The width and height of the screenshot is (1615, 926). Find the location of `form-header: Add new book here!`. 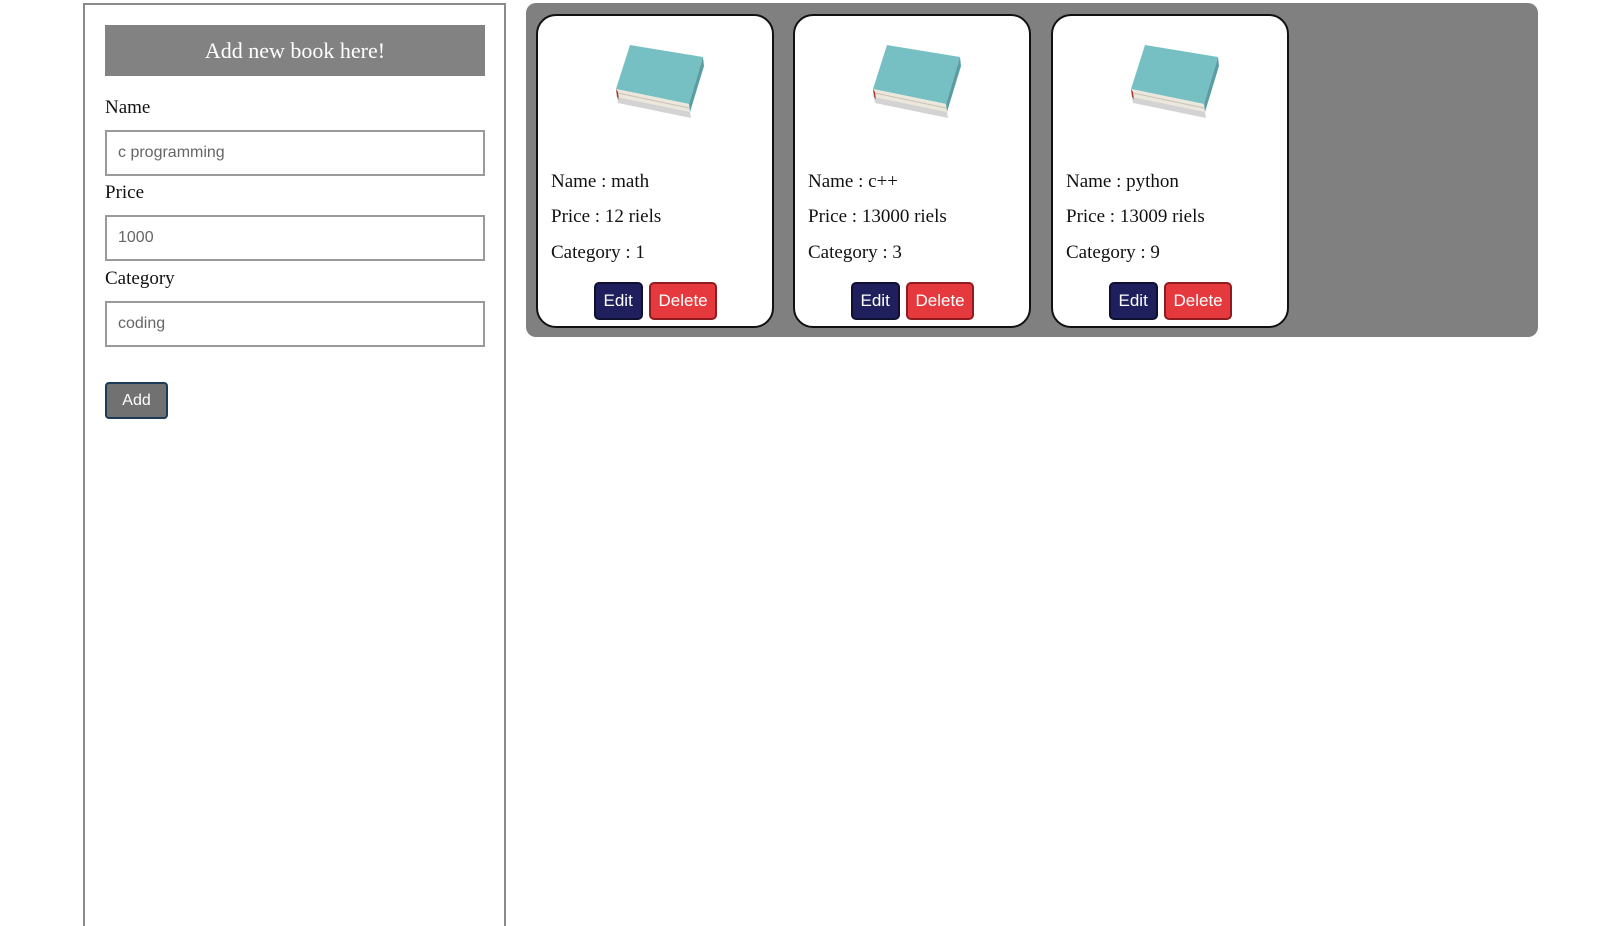

form-header: Add new book here! is located at coordinates (295, 50).